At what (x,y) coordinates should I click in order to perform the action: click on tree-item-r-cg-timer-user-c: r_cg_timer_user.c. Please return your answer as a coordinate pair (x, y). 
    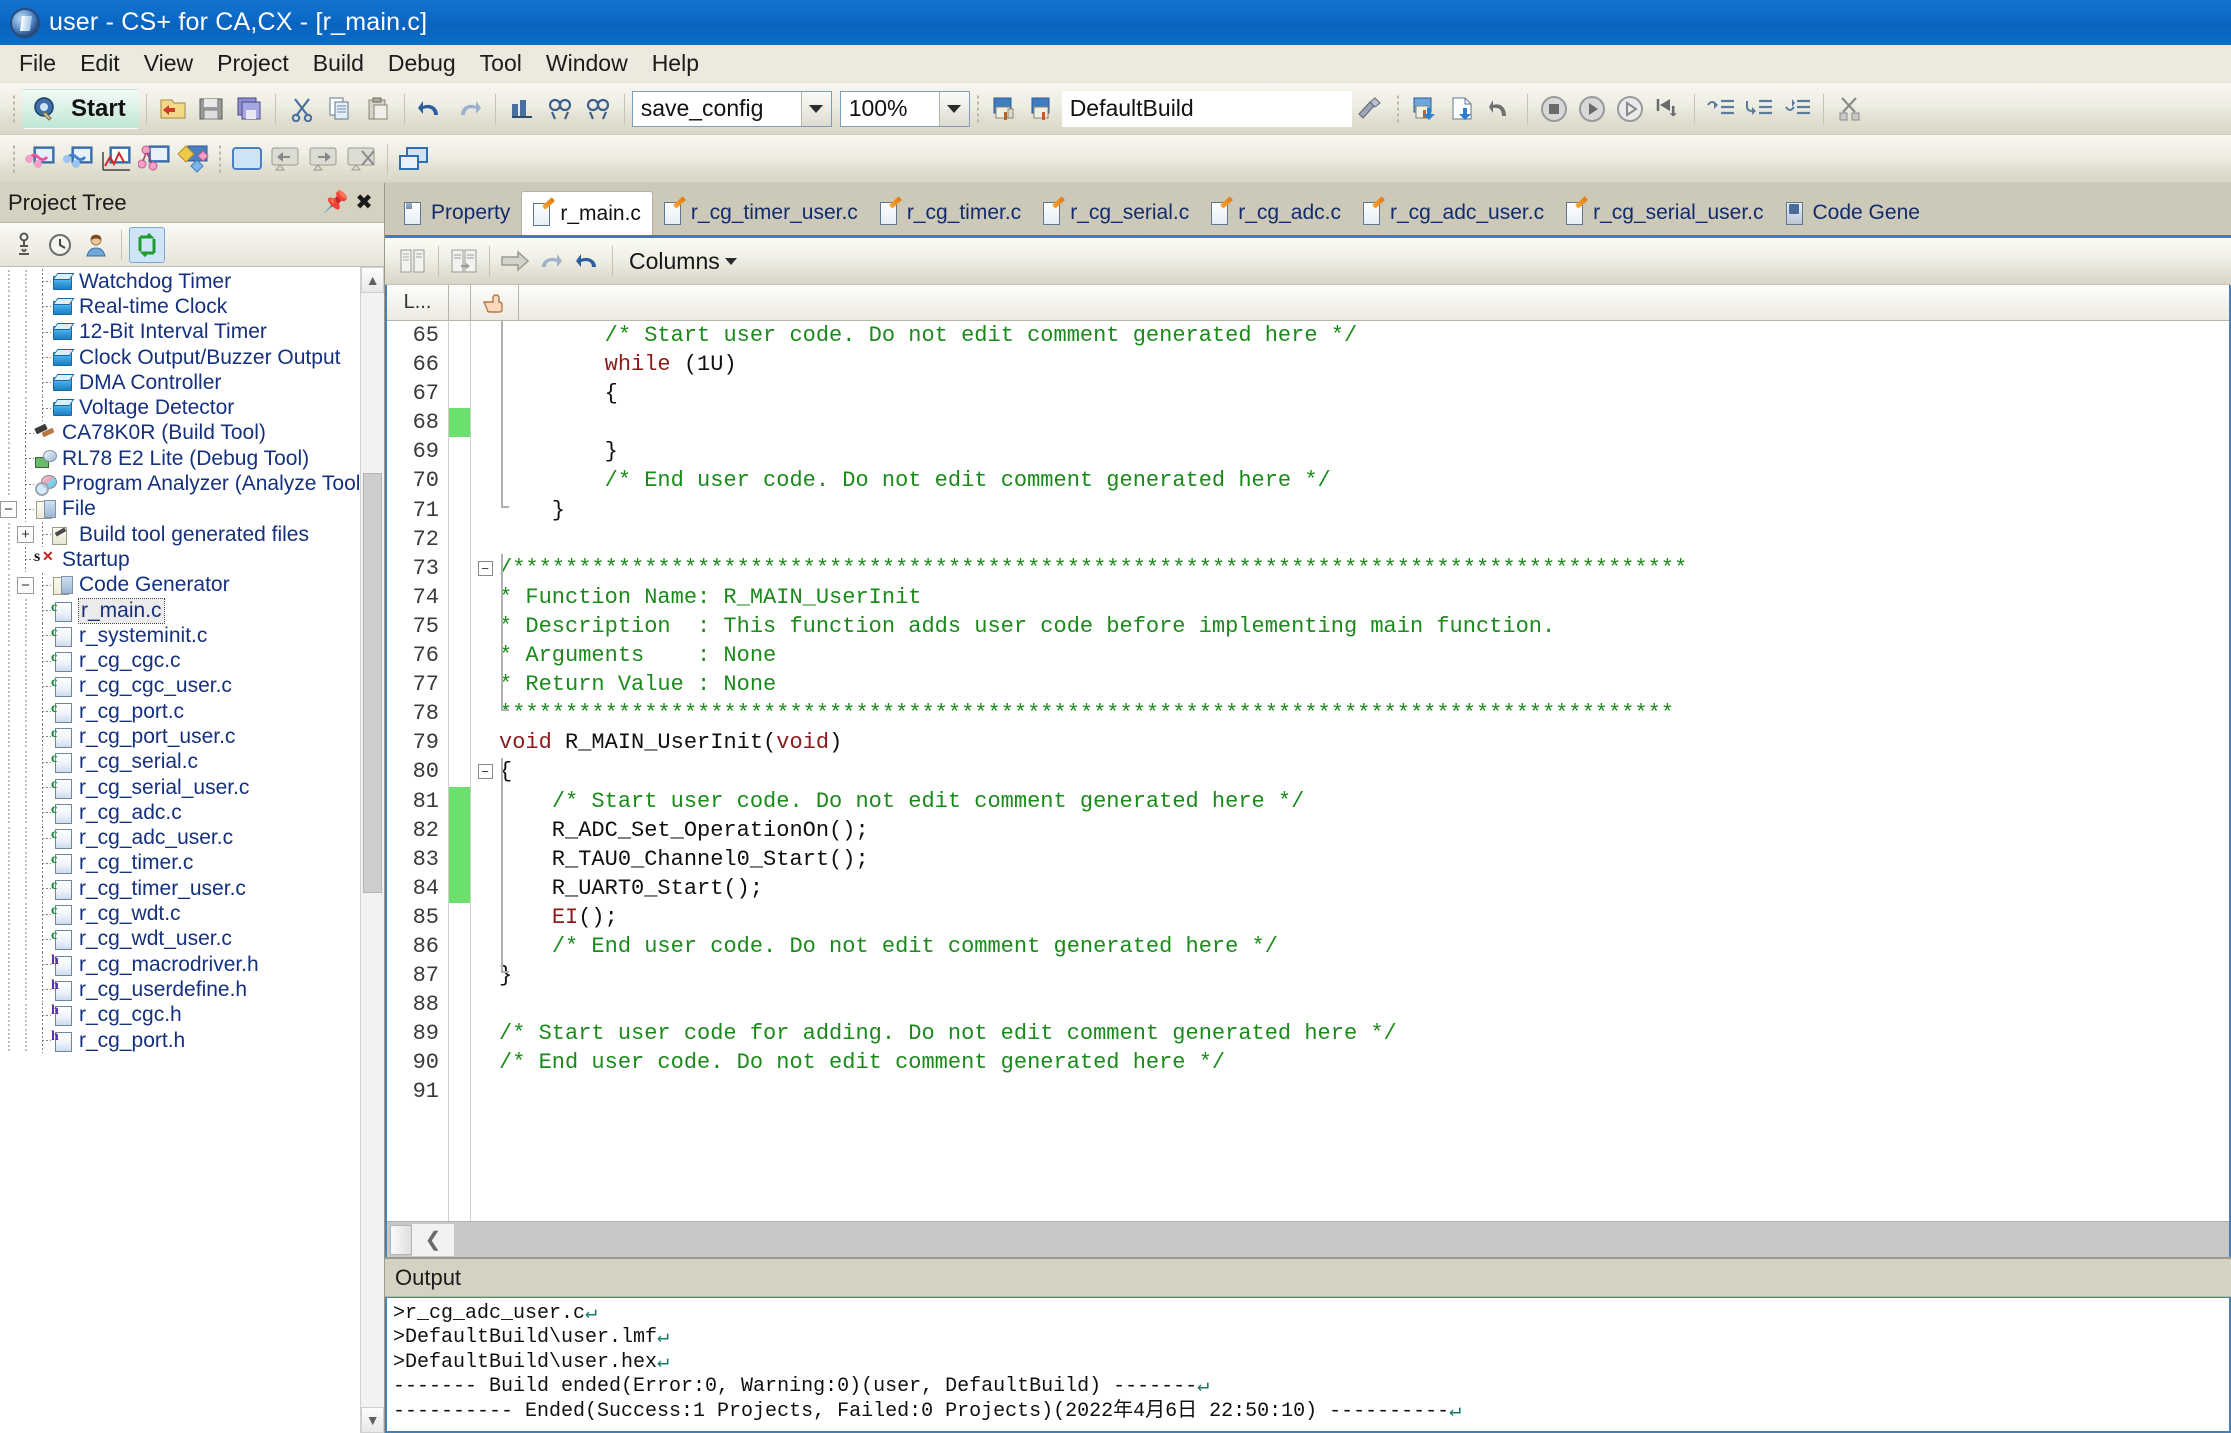
    Looking at the image, I should click on (180, 889).